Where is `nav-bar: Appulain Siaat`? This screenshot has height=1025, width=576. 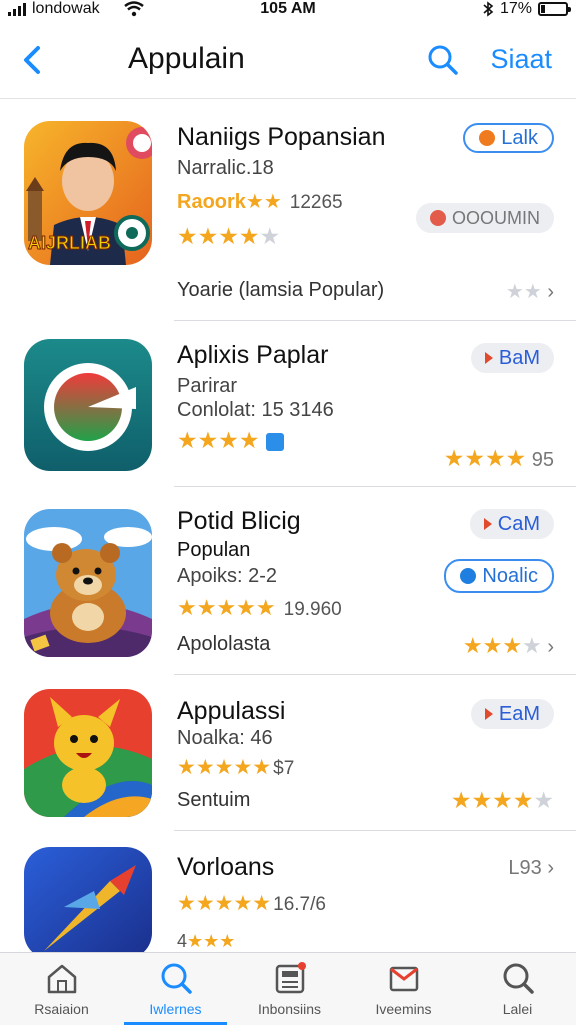 nav-bar: Appulain Siaat is located at coordinates (288, 60).